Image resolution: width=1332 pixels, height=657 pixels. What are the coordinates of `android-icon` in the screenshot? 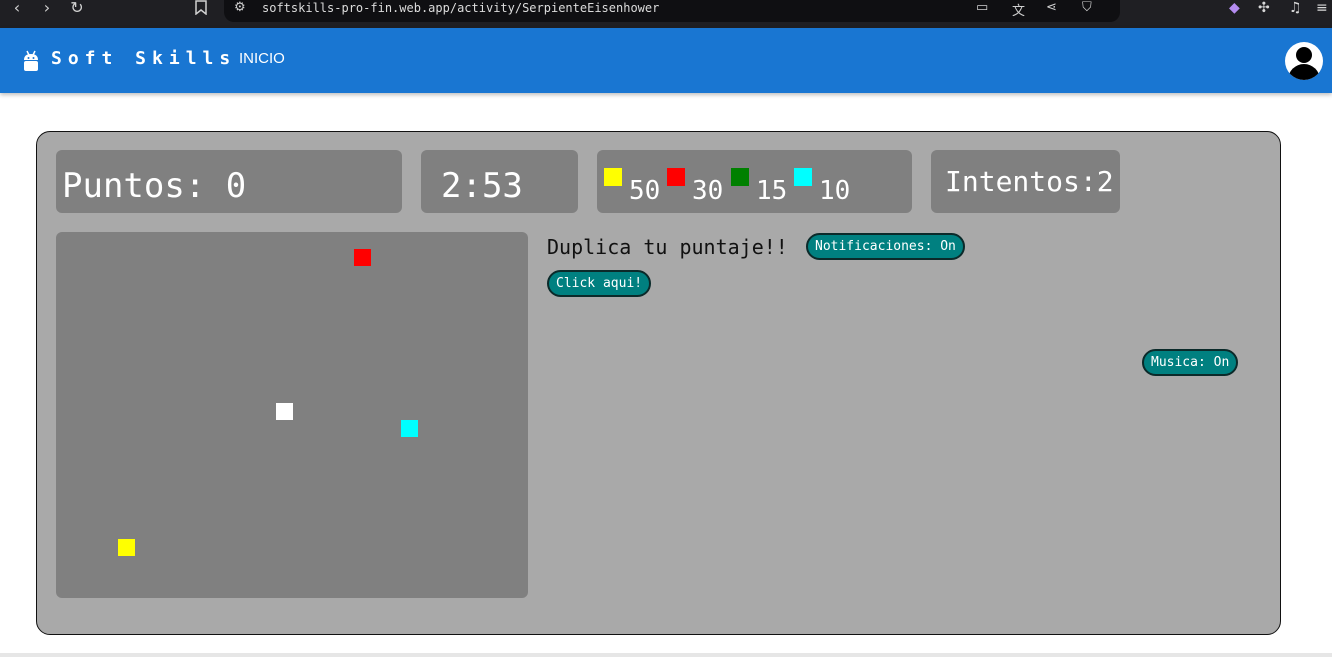 It's located at (31, 60).